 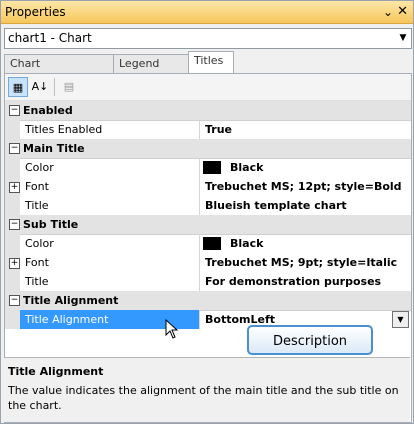 What do you see at coordinates (208, 149) in the screenshot?
I see `category-main-title: − Main Title` at bounding box center [208, 149].